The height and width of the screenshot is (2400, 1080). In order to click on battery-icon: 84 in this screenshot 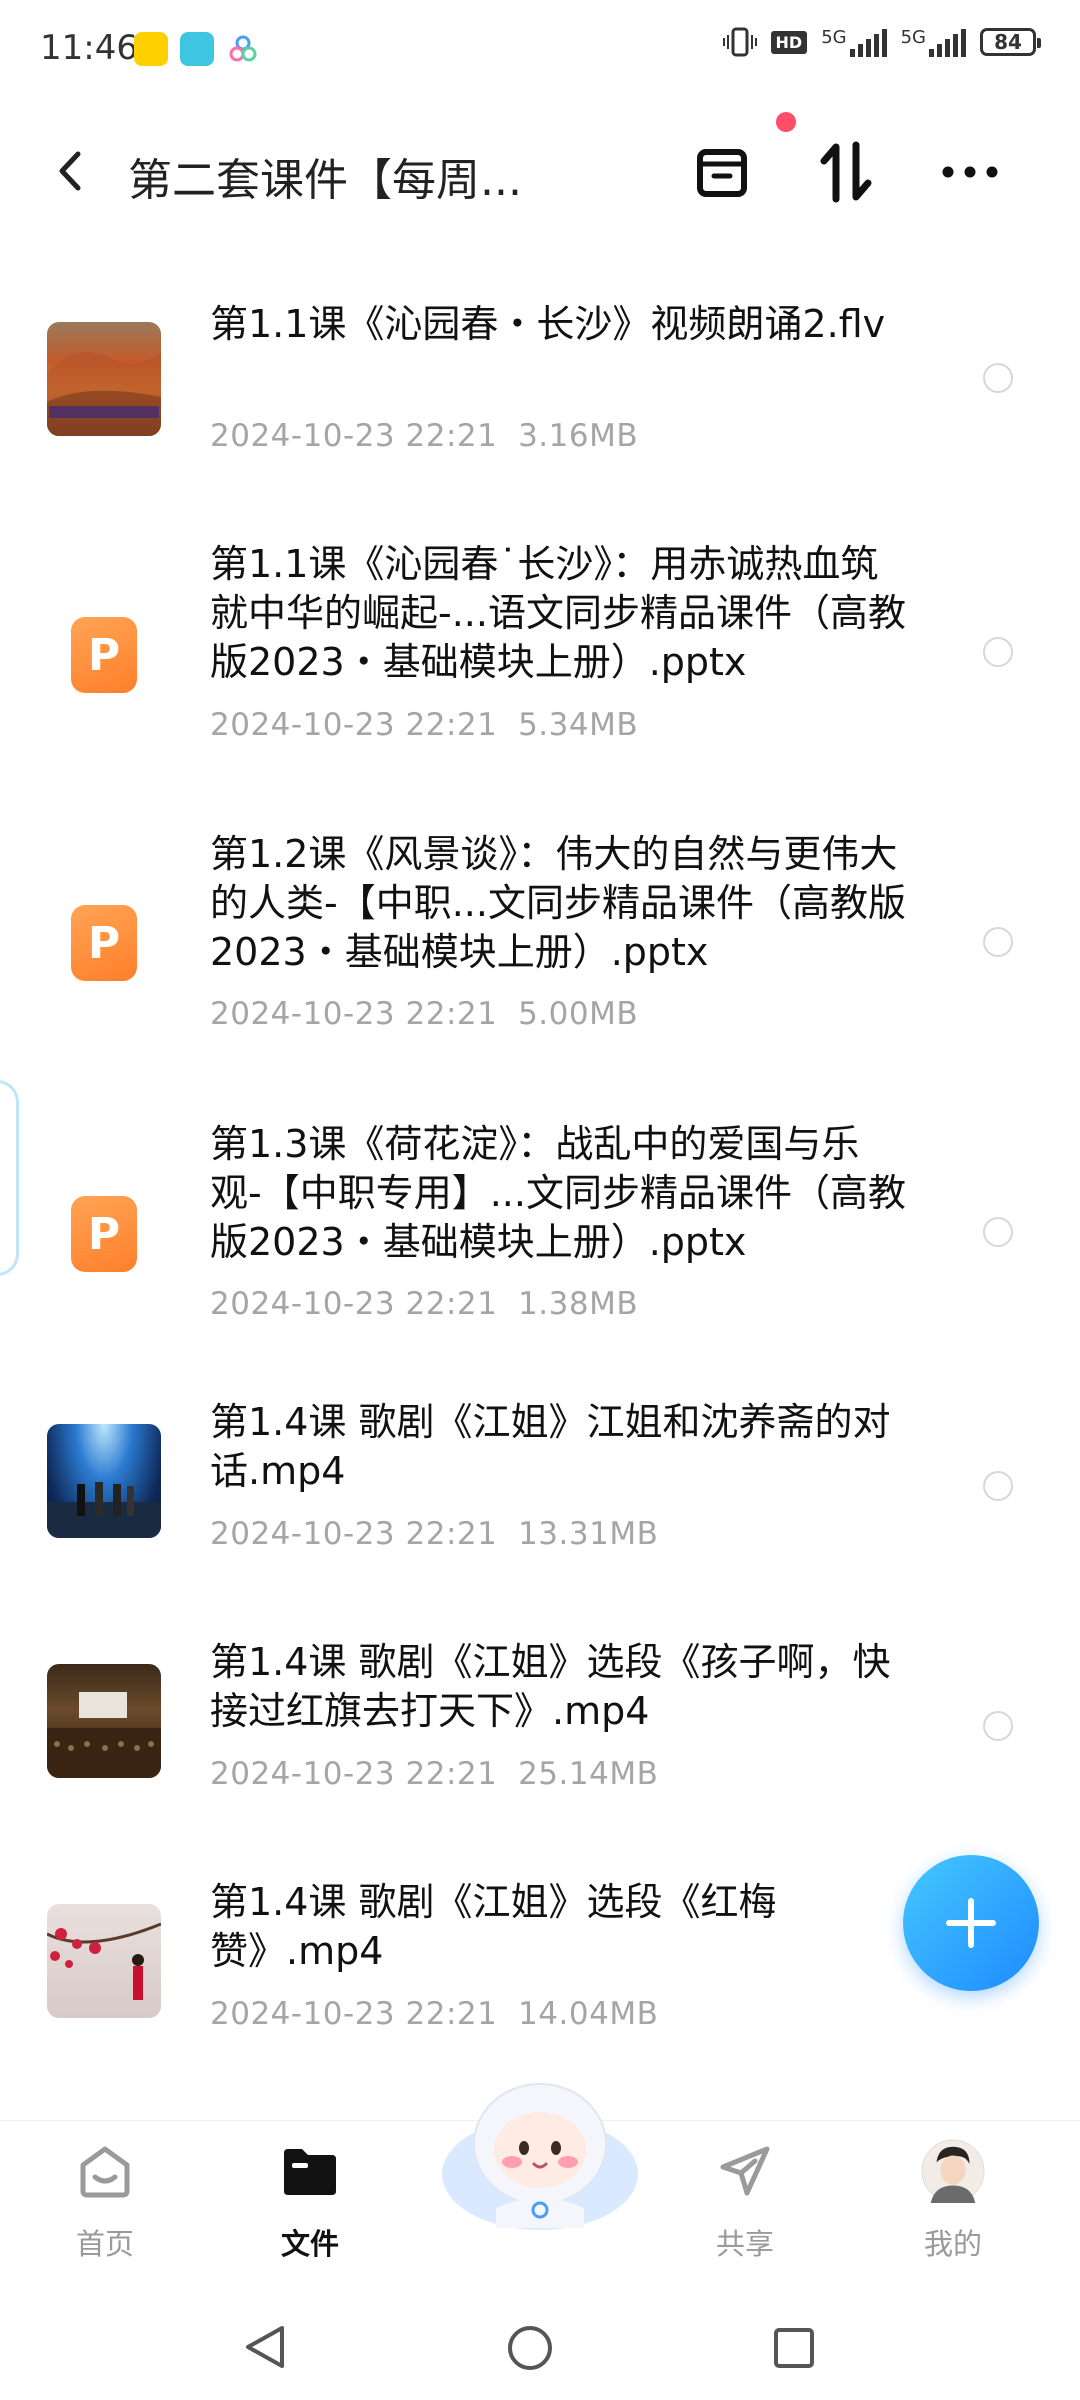, I will do `click(1010, 42)`.